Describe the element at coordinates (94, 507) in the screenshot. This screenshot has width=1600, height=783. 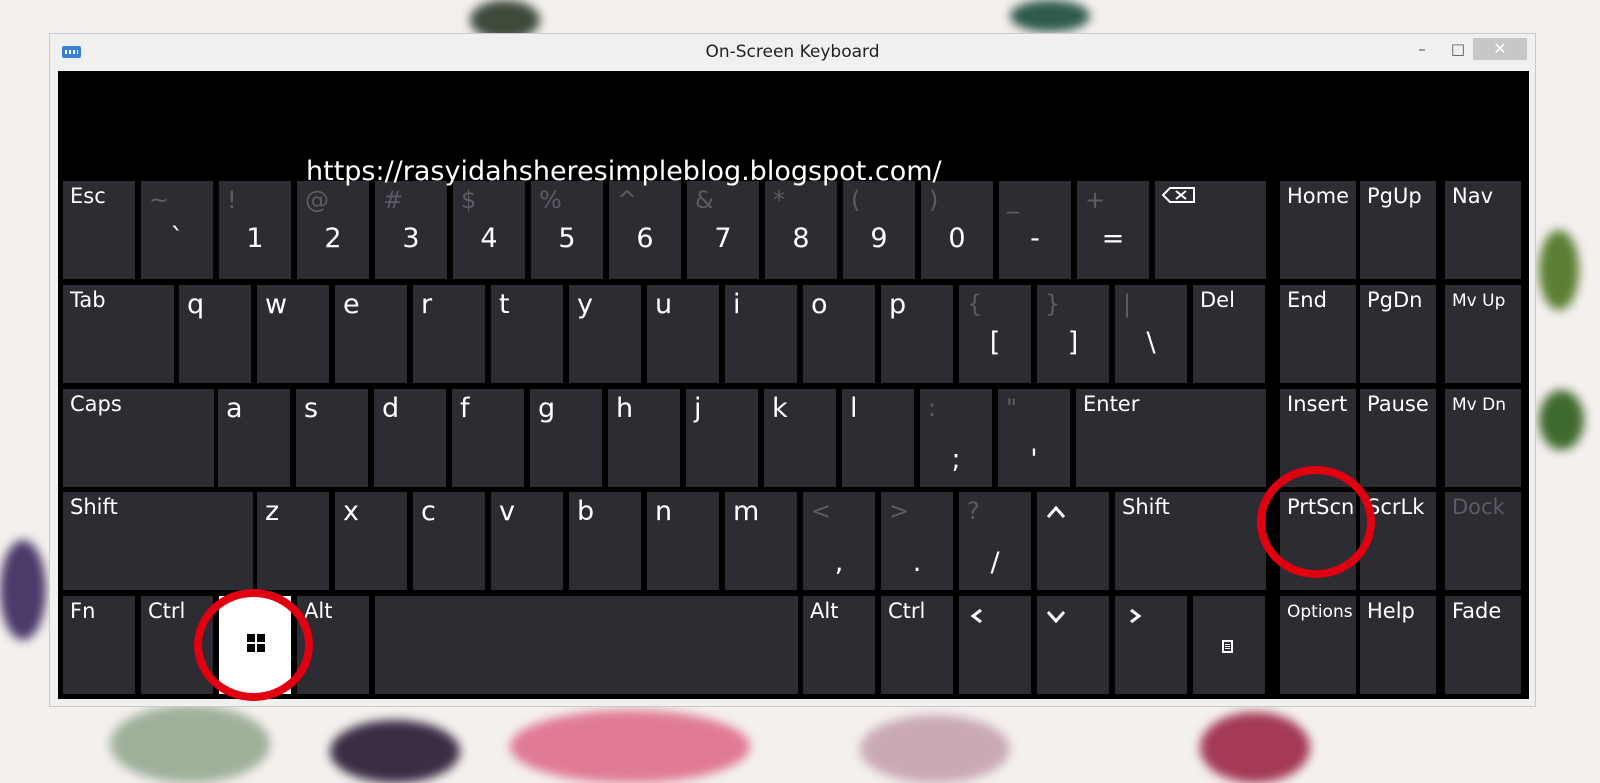
I see `key-label: Shift` at that location.